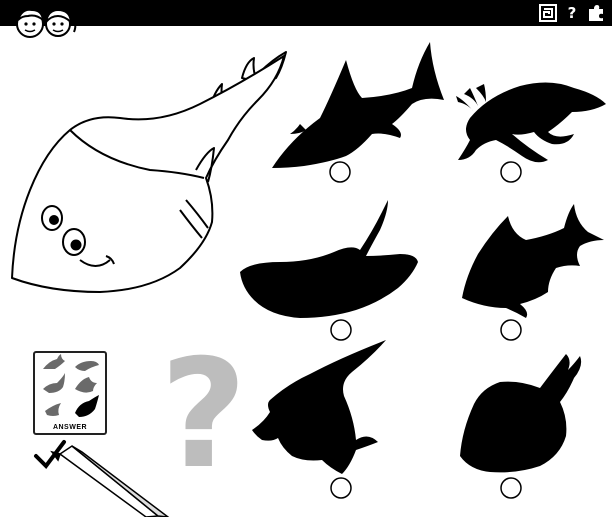 The image size is (612, 517). What do you see at coordinates (70, 427) in the screenshot?
I see `answer-label: ANSWER` at bounding box center [70, 427].